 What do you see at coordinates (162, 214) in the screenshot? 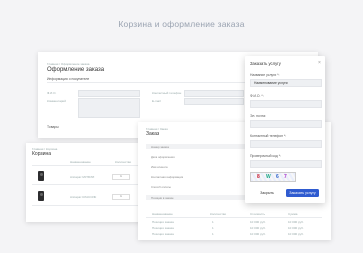
I see `table-header-name: Наименование` at bounding box center [162, 214].